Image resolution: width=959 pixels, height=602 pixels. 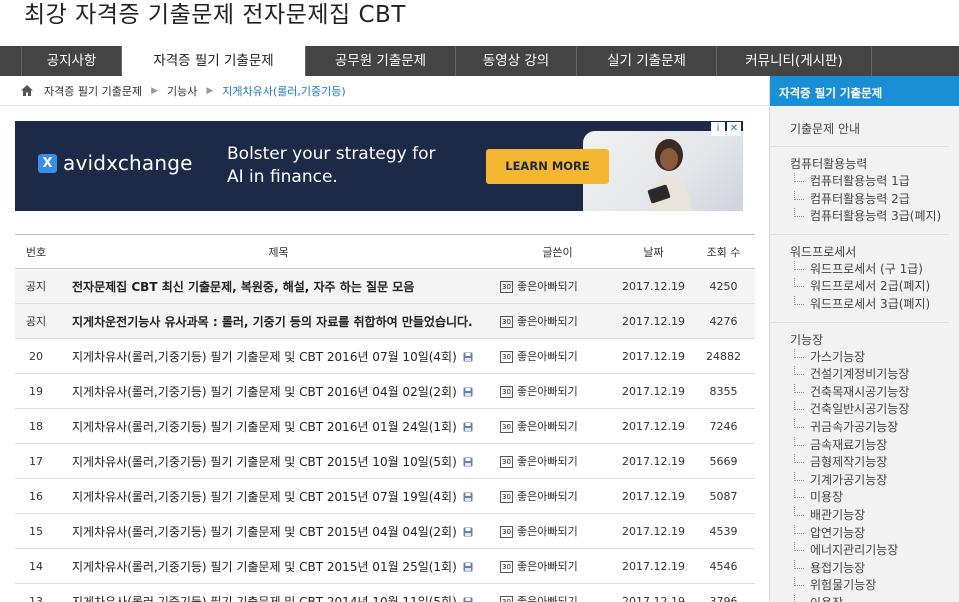 What do you see at coordinates (874, 446) in the screenshot?
I see `sidebar-subitem: 금속재료기능장` at bounding box center [874, 446].